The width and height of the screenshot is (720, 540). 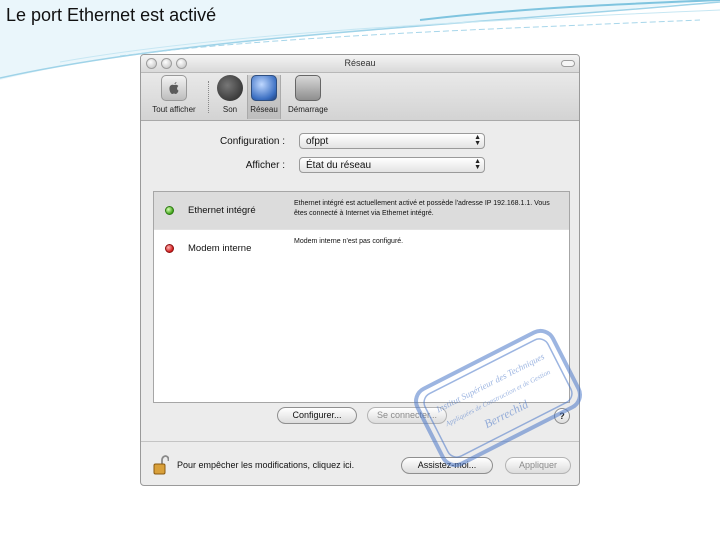 What do you see at coordinates (538, 465) in the screenshot?
I see `apply-button: Appliquer` at bounding box center [538, 465].